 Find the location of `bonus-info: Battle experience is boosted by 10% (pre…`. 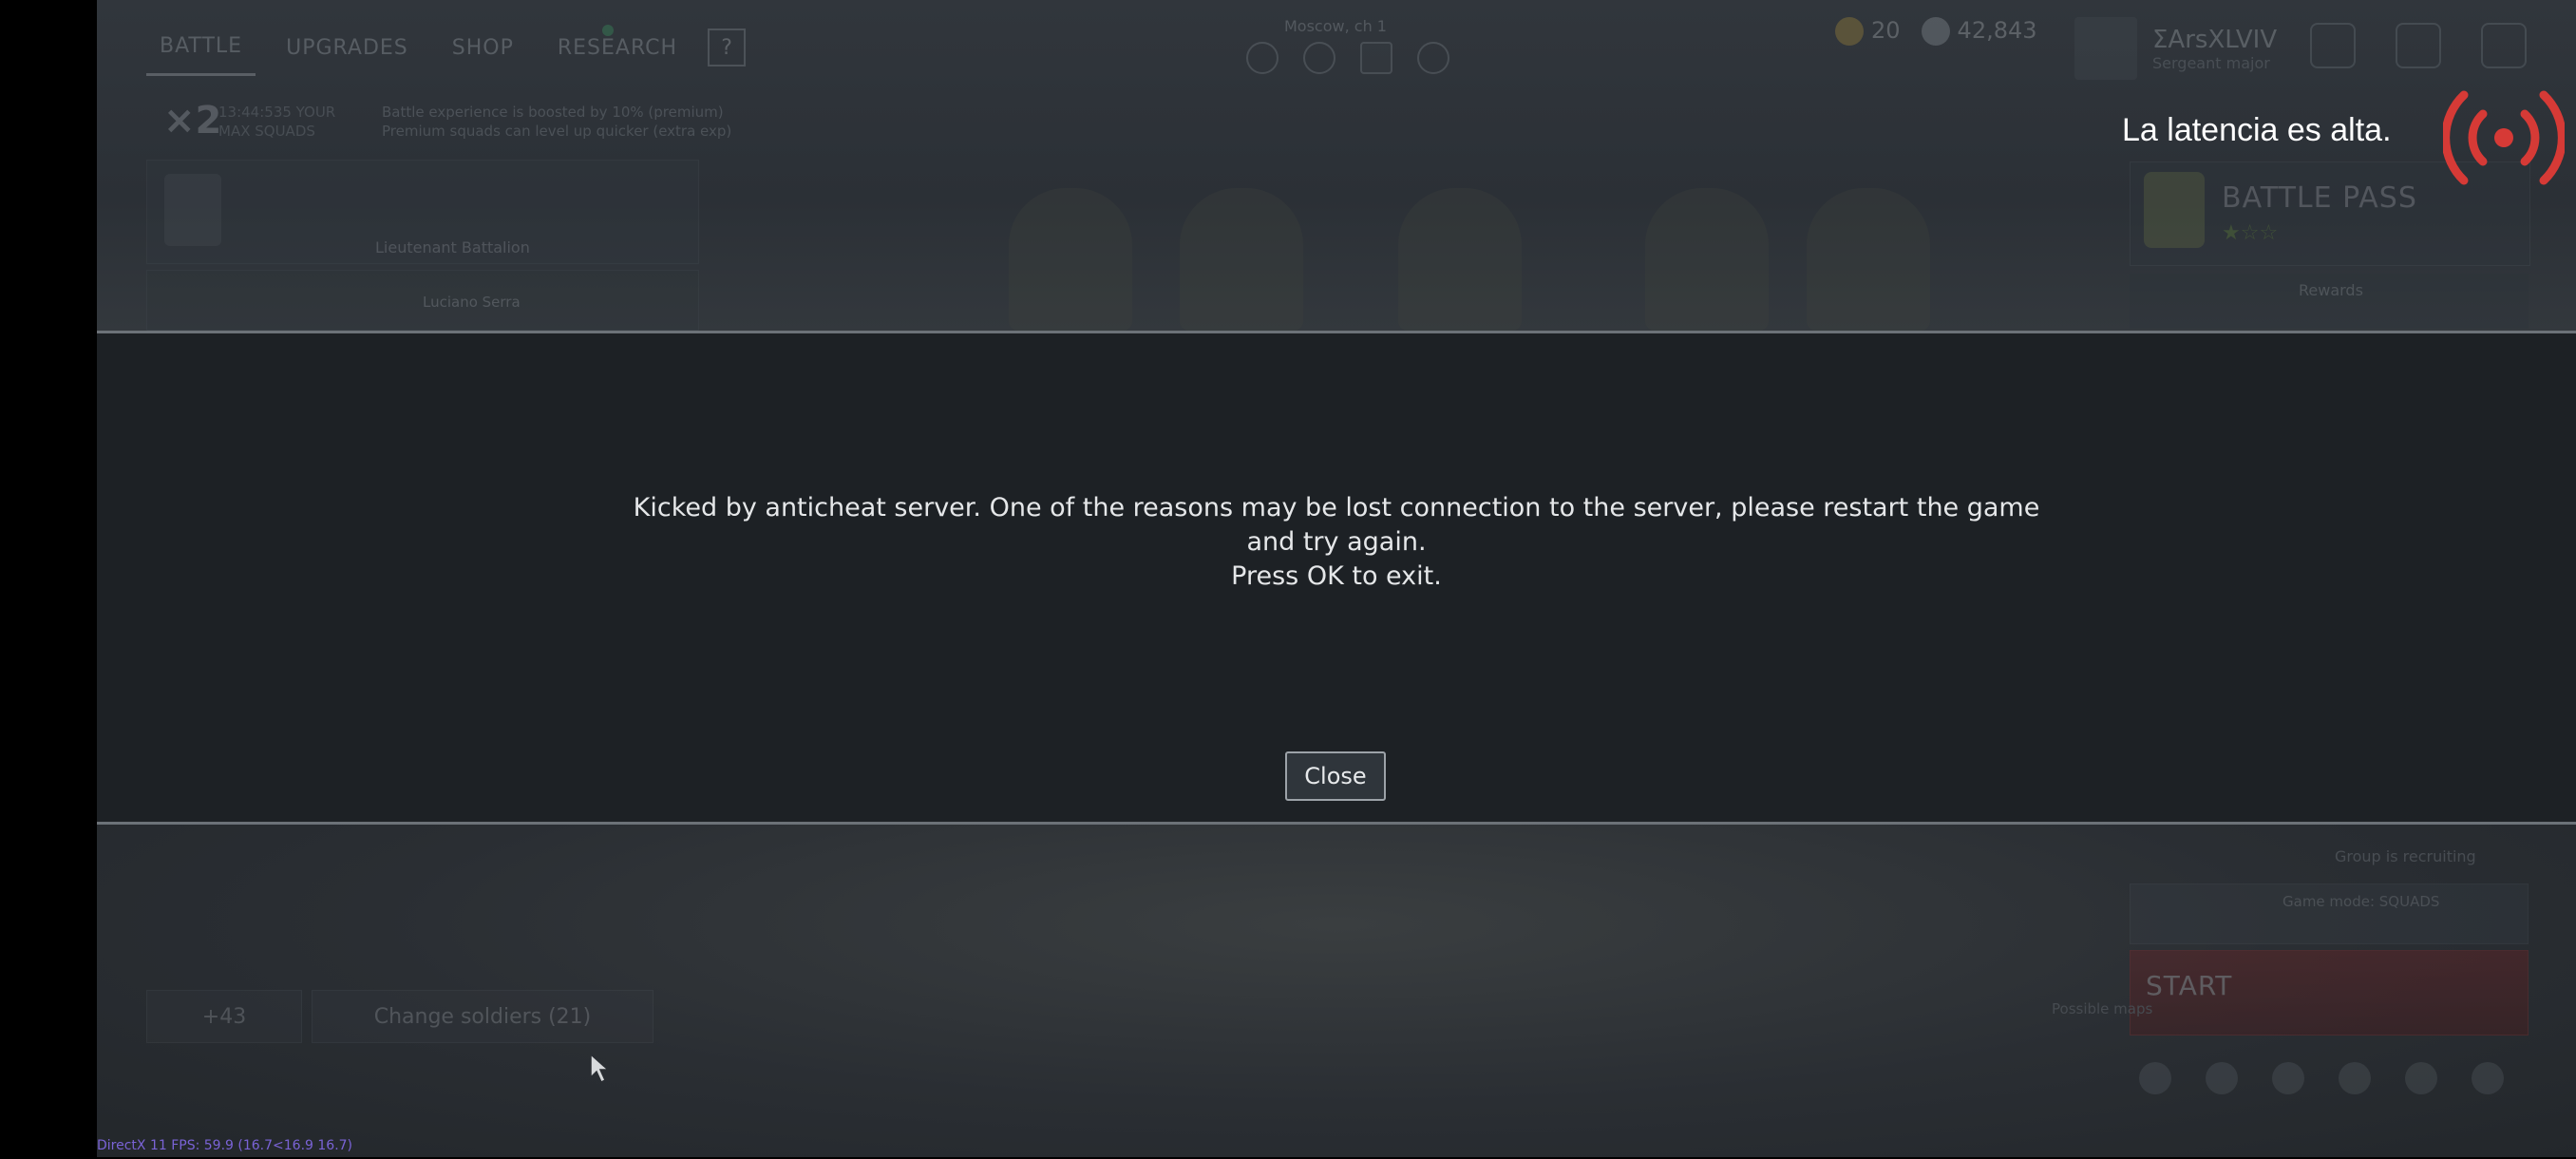

bonus-info: Battle experience is boosted by 10% (pre… is located at coordinates (556, 122).